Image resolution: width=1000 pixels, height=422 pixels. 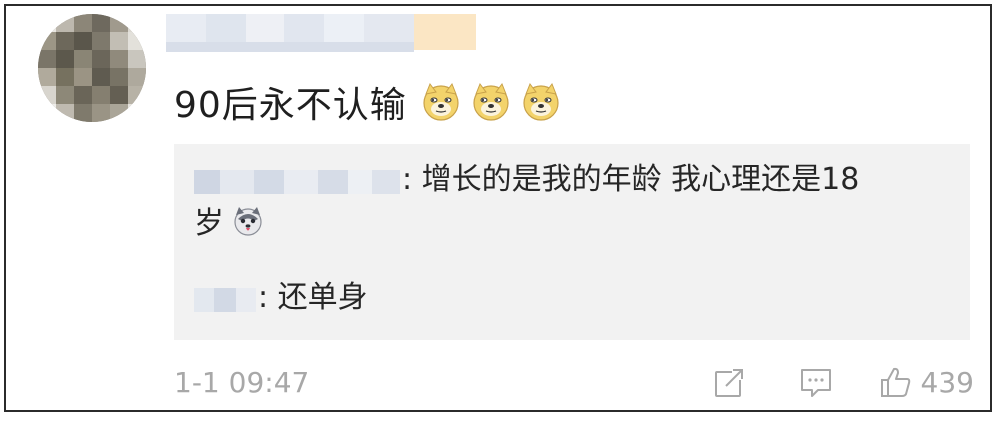 What do you see at coordinates (242, 382) in the screenshot?
I see `timestamp: 1-1 09:47` at bounding box center [242, 382].